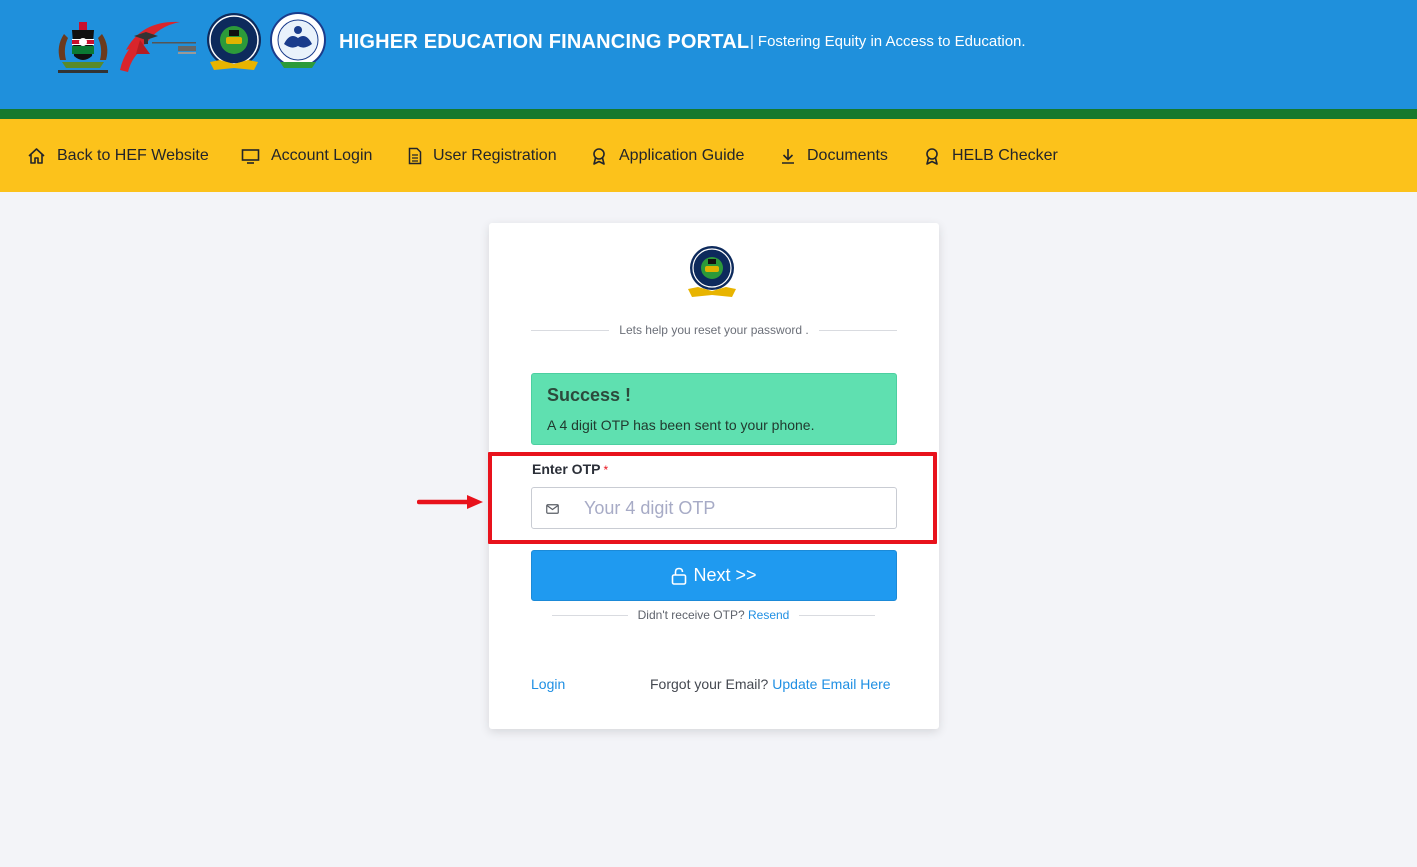 This screenshot has height=867, width=1417. Describe the element at coordinates (770, 684) in the screenshot. I see `forgot-email: Forgot your Email? Update Email Here` at that location.